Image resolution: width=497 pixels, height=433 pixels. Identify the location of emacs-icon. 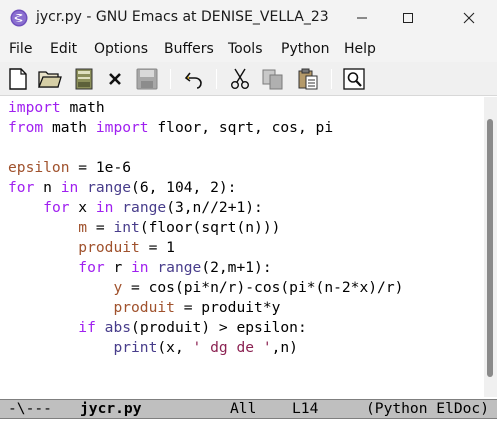
(19, 18).